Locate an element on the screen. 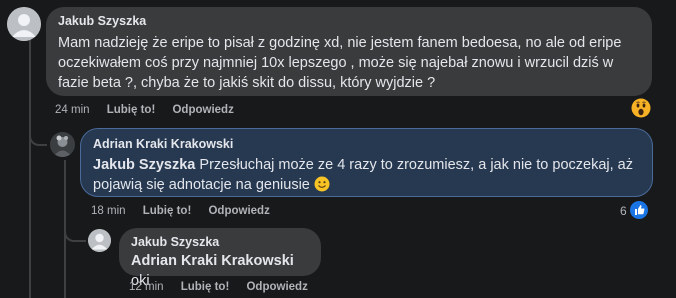 Image resolution: width=676 pixels, height=298 pixels. comment-actions: 12 min Lubię to! Odpowiedz is located at coordinates (225, 287).